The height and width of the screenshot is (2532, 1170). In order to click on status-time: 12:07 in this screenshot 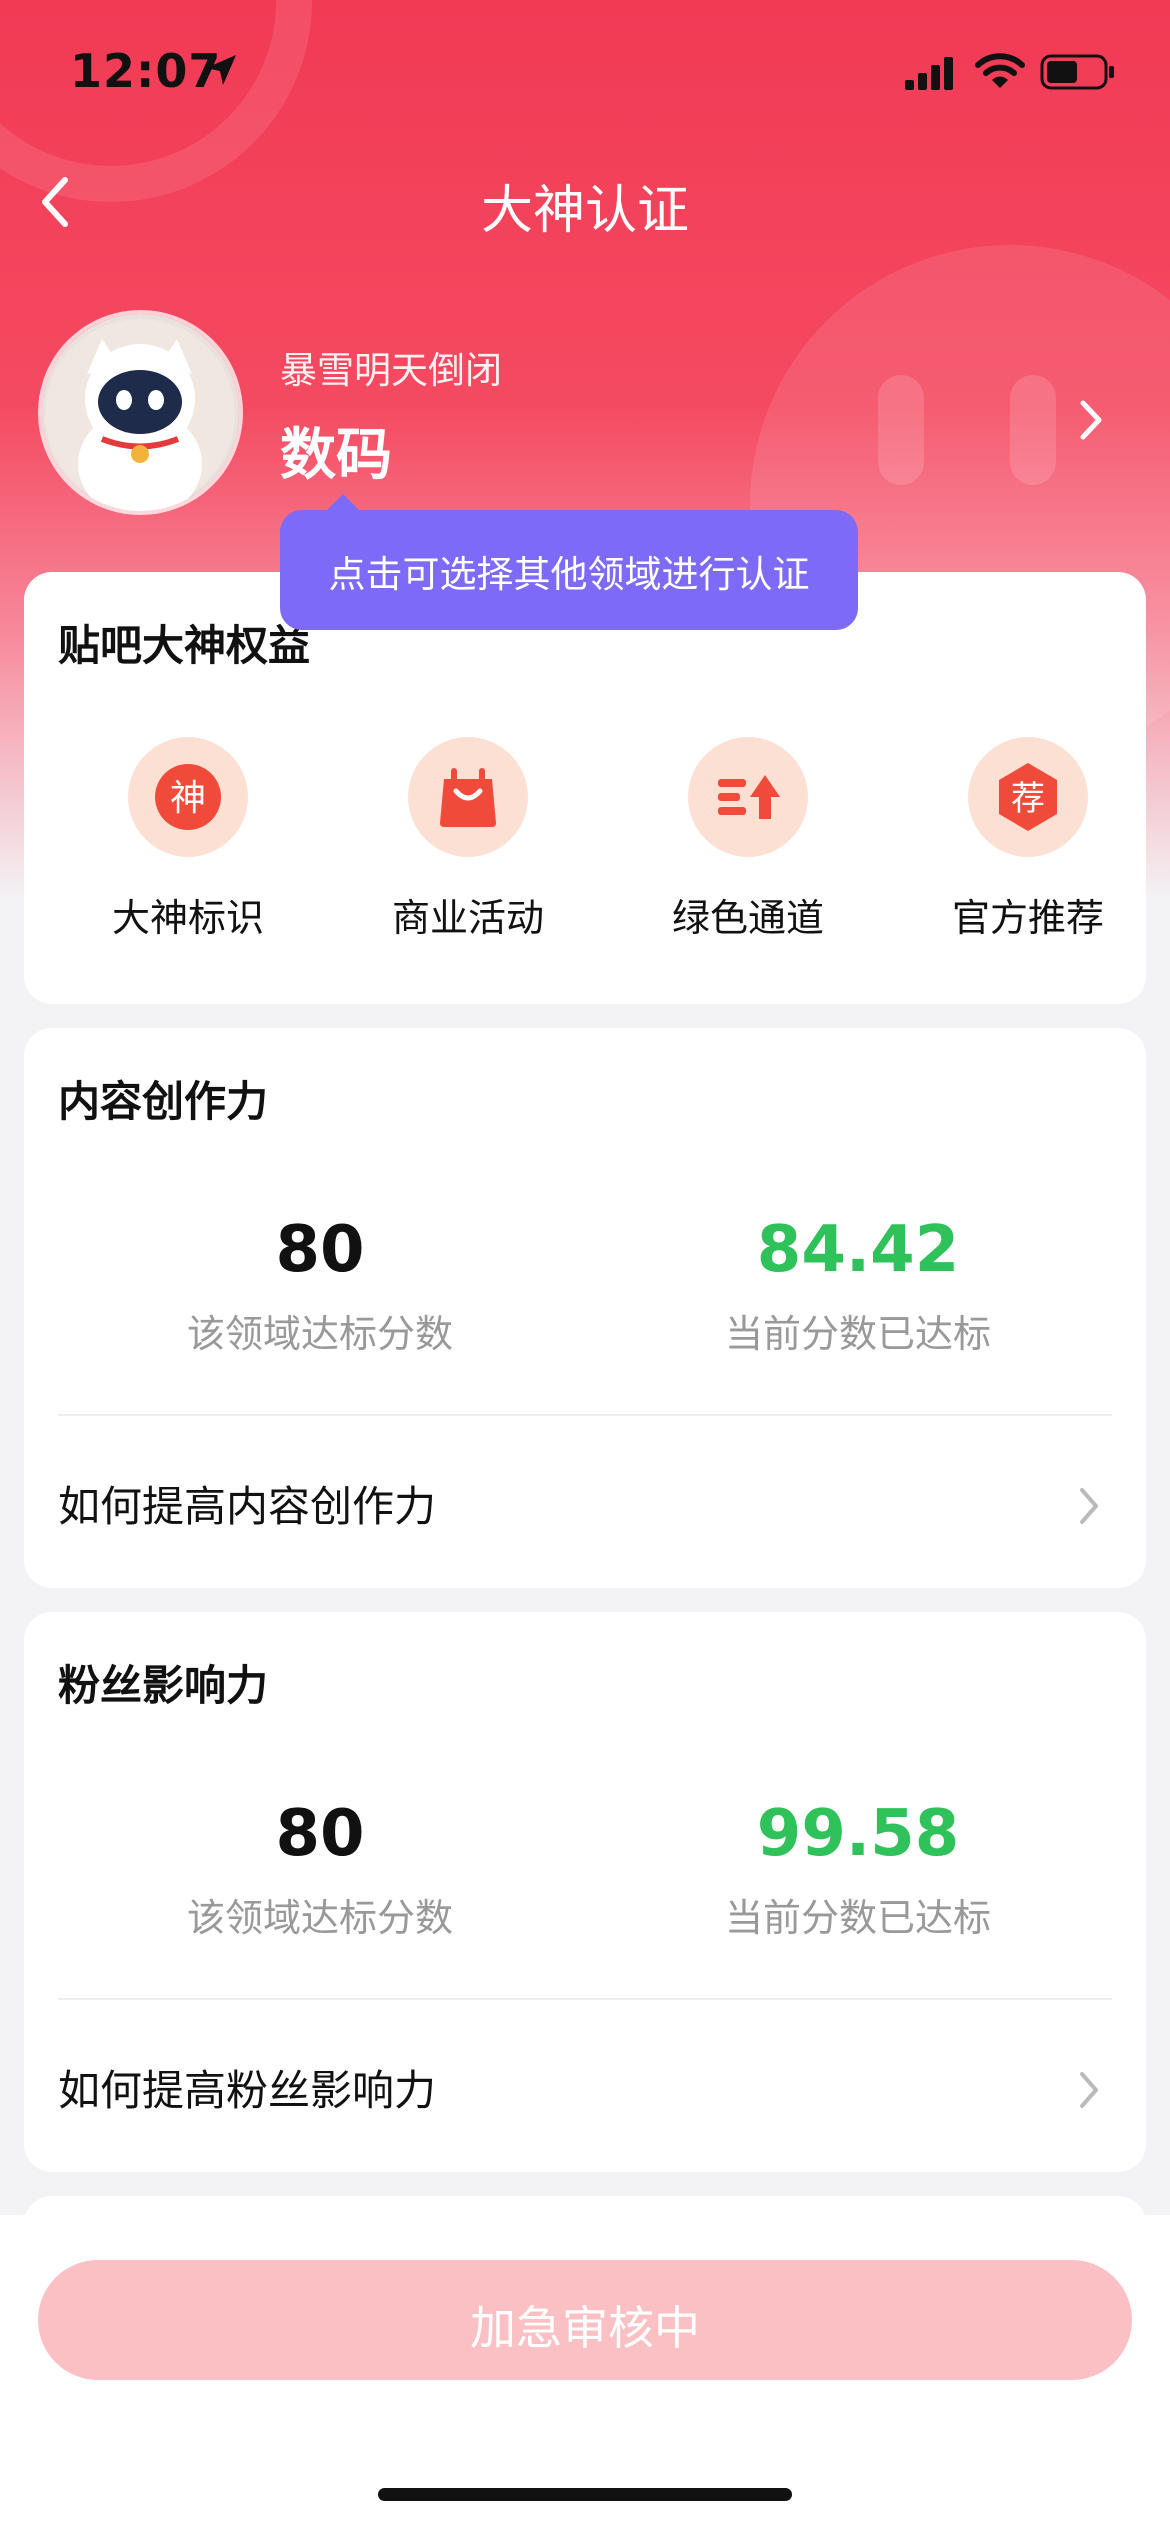, I will do `click(146, 71)`.